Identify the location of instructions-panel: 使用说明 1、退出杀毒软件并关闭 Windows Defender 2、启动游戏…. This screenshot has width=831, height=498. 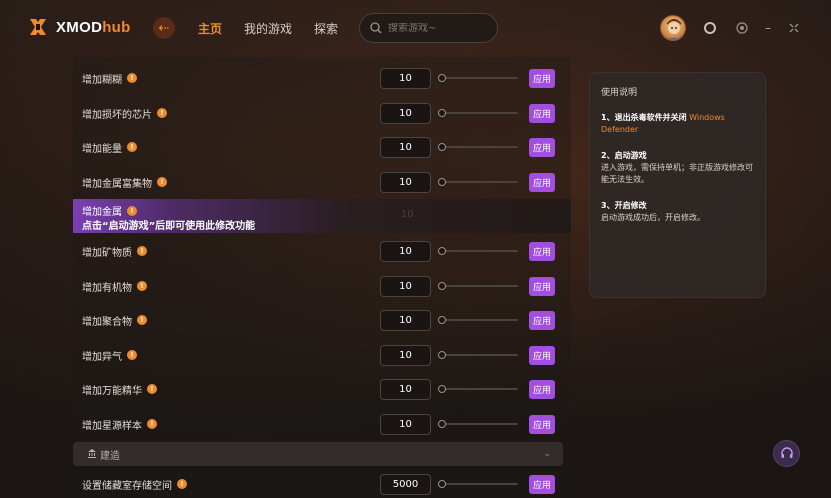
(677, 185).